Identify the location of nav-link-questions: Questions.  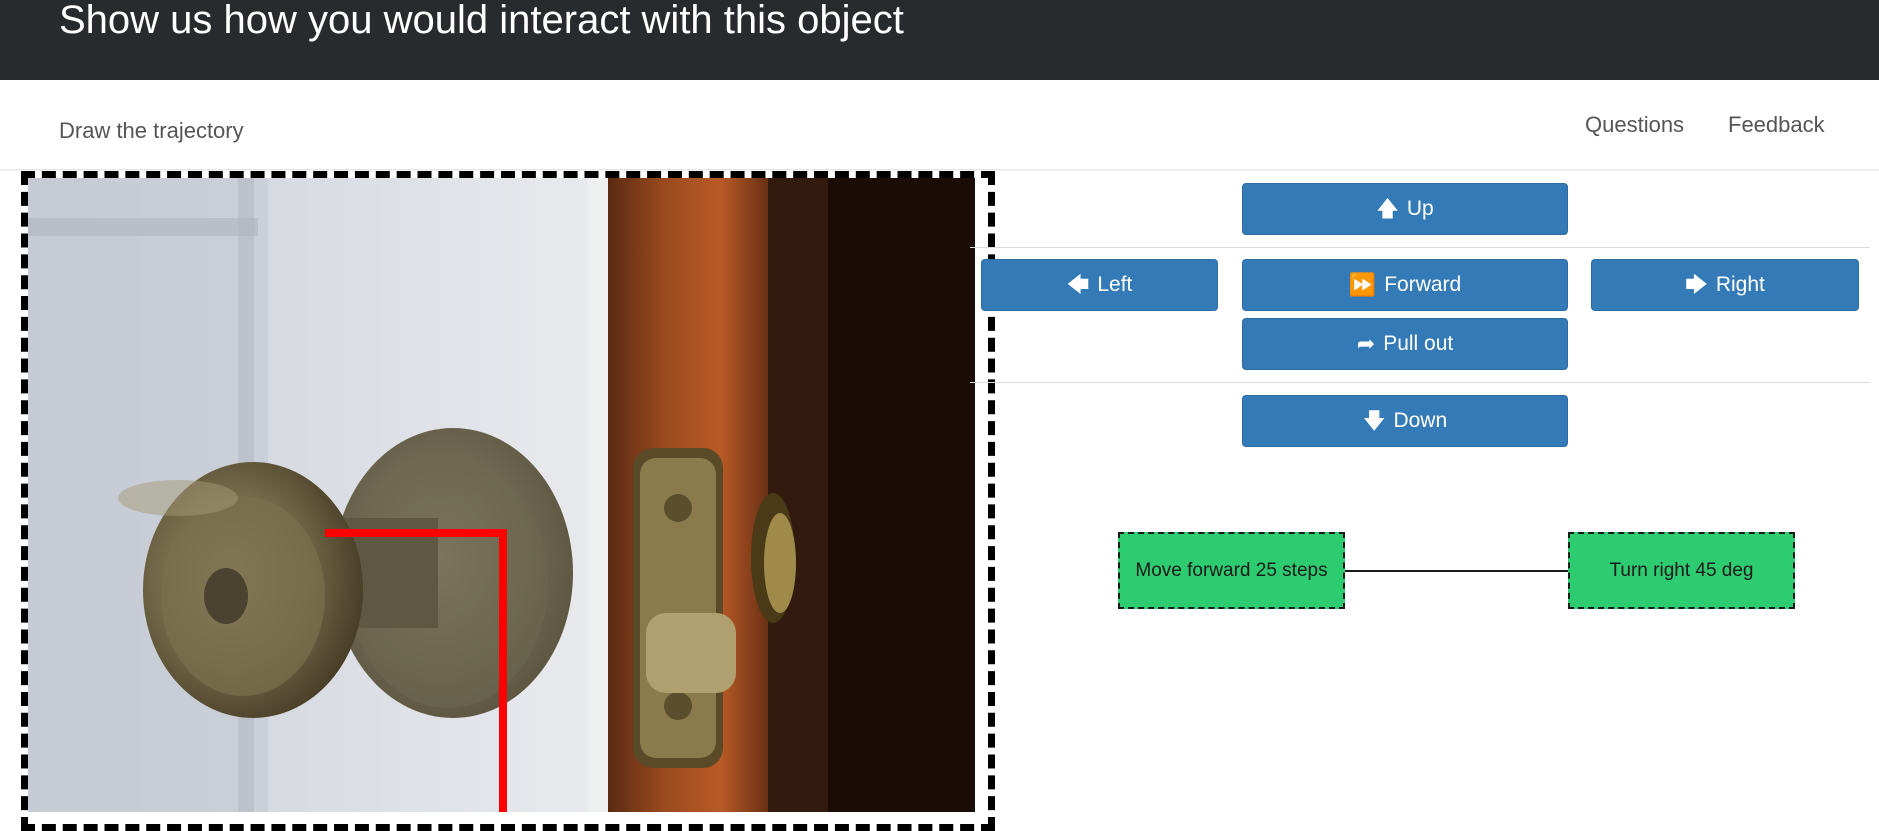
(1634, 125).